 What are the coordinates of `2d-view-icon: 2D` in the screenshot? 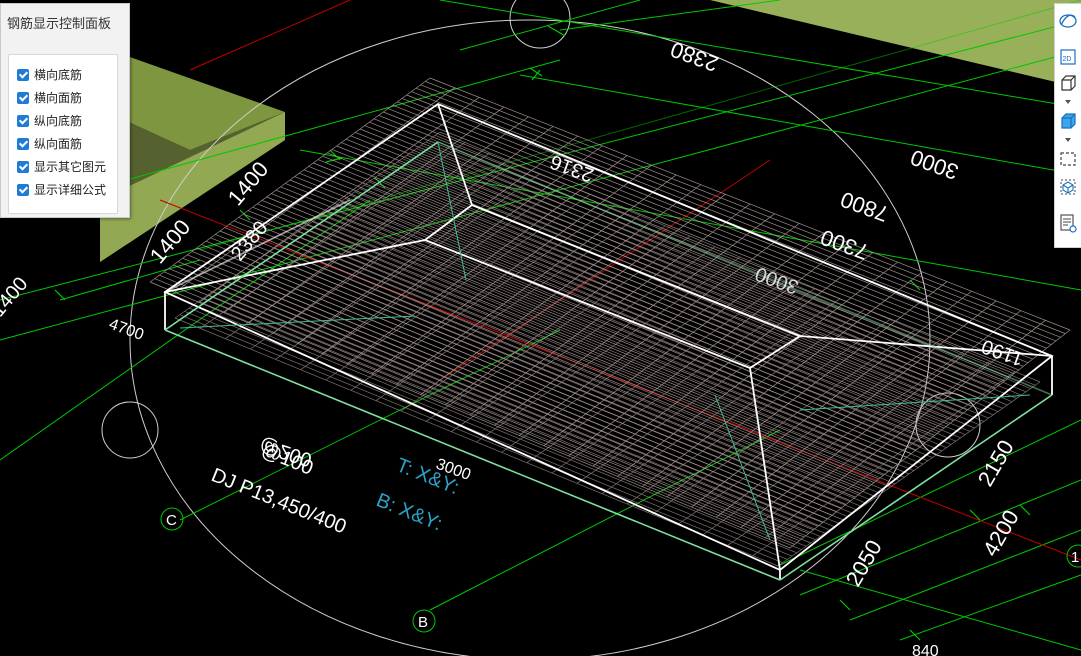 It's located at (1068, 57).